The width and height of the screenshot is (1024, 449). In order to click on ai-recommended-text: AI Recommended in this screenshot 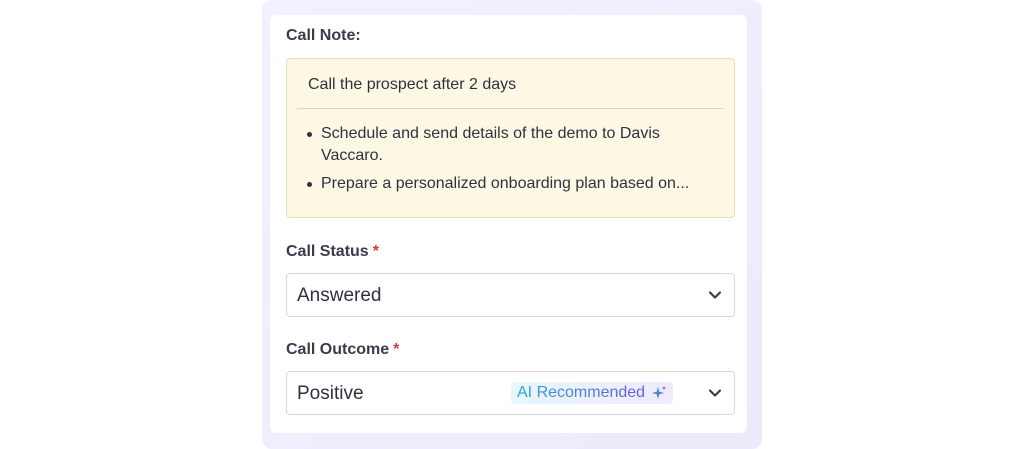, I will do `click(581, 392)`.